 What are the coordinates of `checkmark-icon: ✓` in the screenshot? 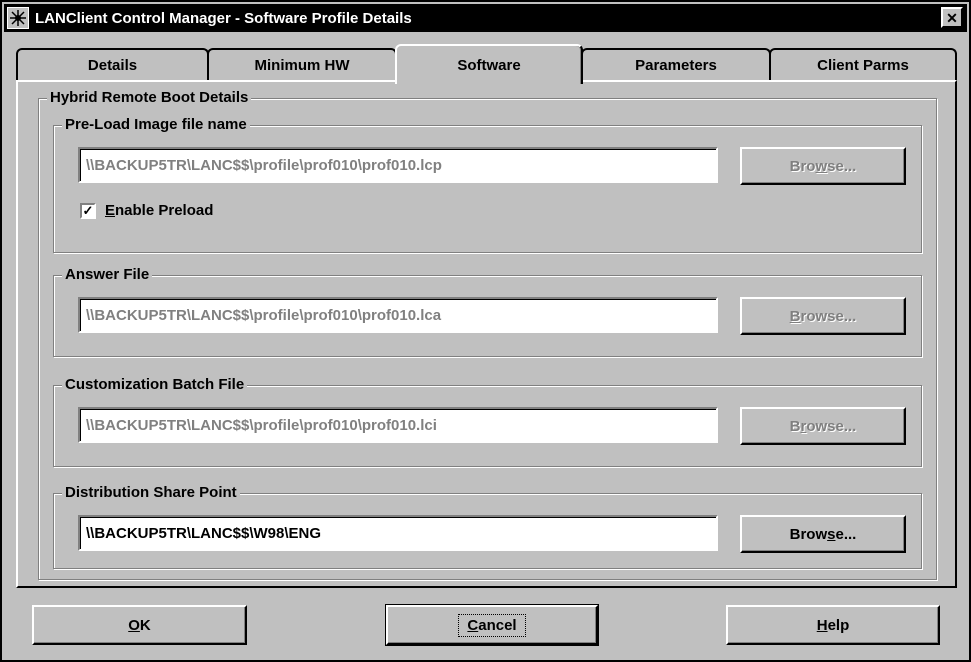 It's located at (88, 210).